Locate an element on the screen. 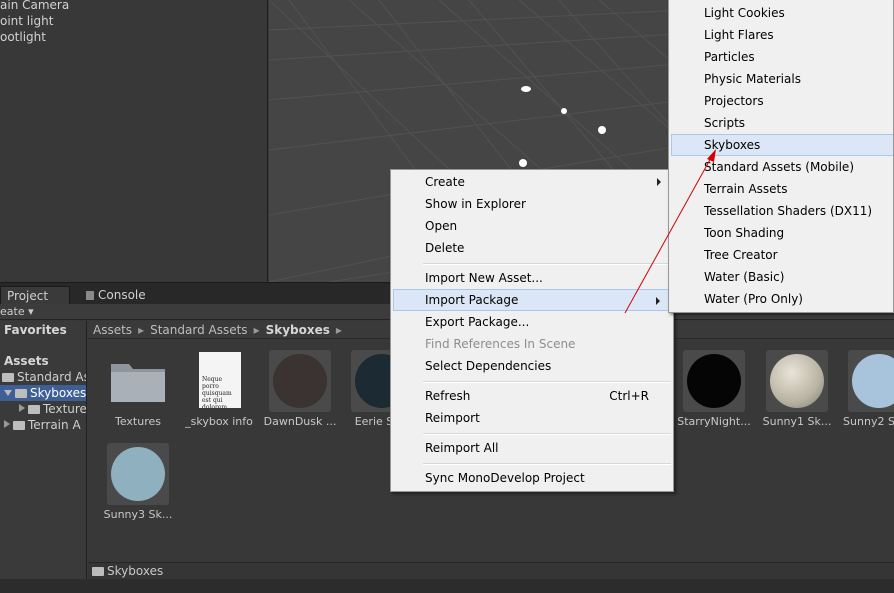  tree-skyboxes: Skyboxes is located at coordinates (43, 393).